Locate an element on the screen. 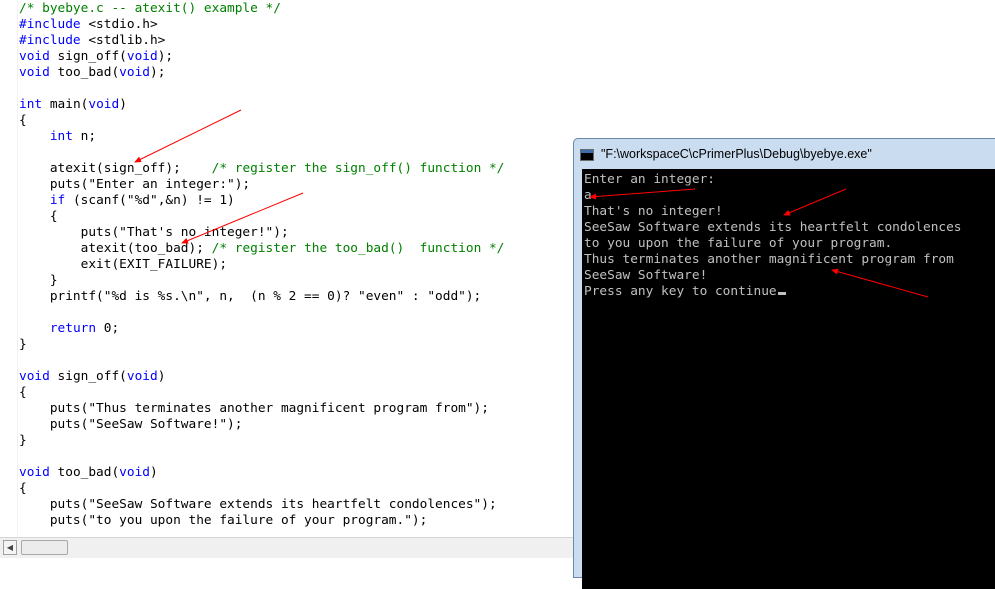  code-line: #include <stdlib.h> is located at coordinates (261, 41).